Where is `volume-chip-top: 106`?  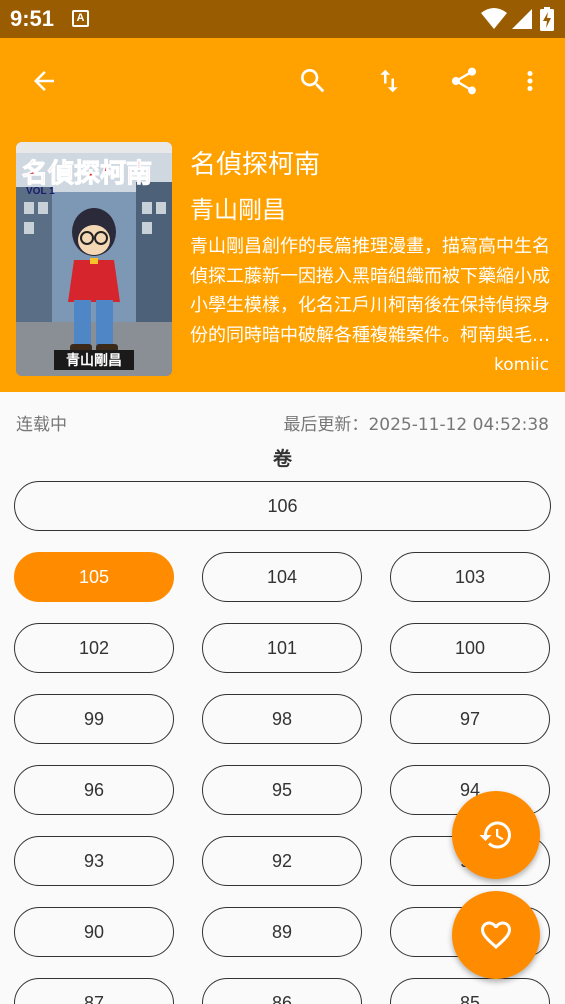
volume-chip-top: 106 is located at coordinates (282, 506).